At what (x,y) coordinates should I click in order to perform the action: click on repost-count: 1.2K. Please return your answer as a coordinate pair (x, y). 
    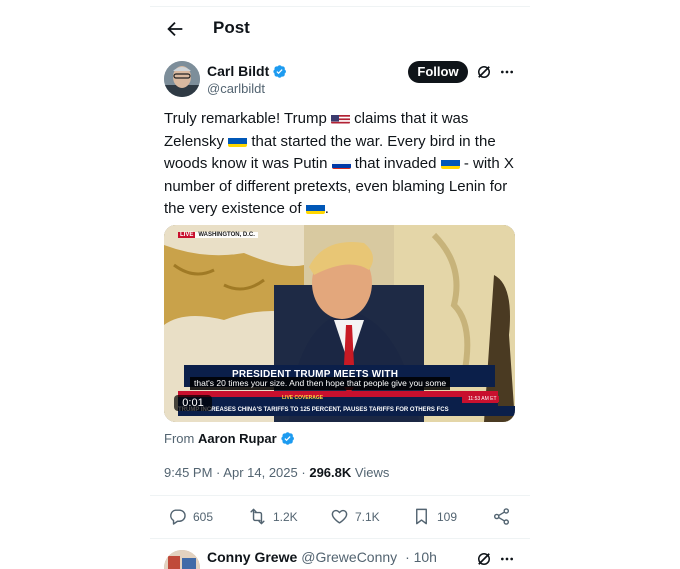
    Looking at the image, I should click on (285, 517).